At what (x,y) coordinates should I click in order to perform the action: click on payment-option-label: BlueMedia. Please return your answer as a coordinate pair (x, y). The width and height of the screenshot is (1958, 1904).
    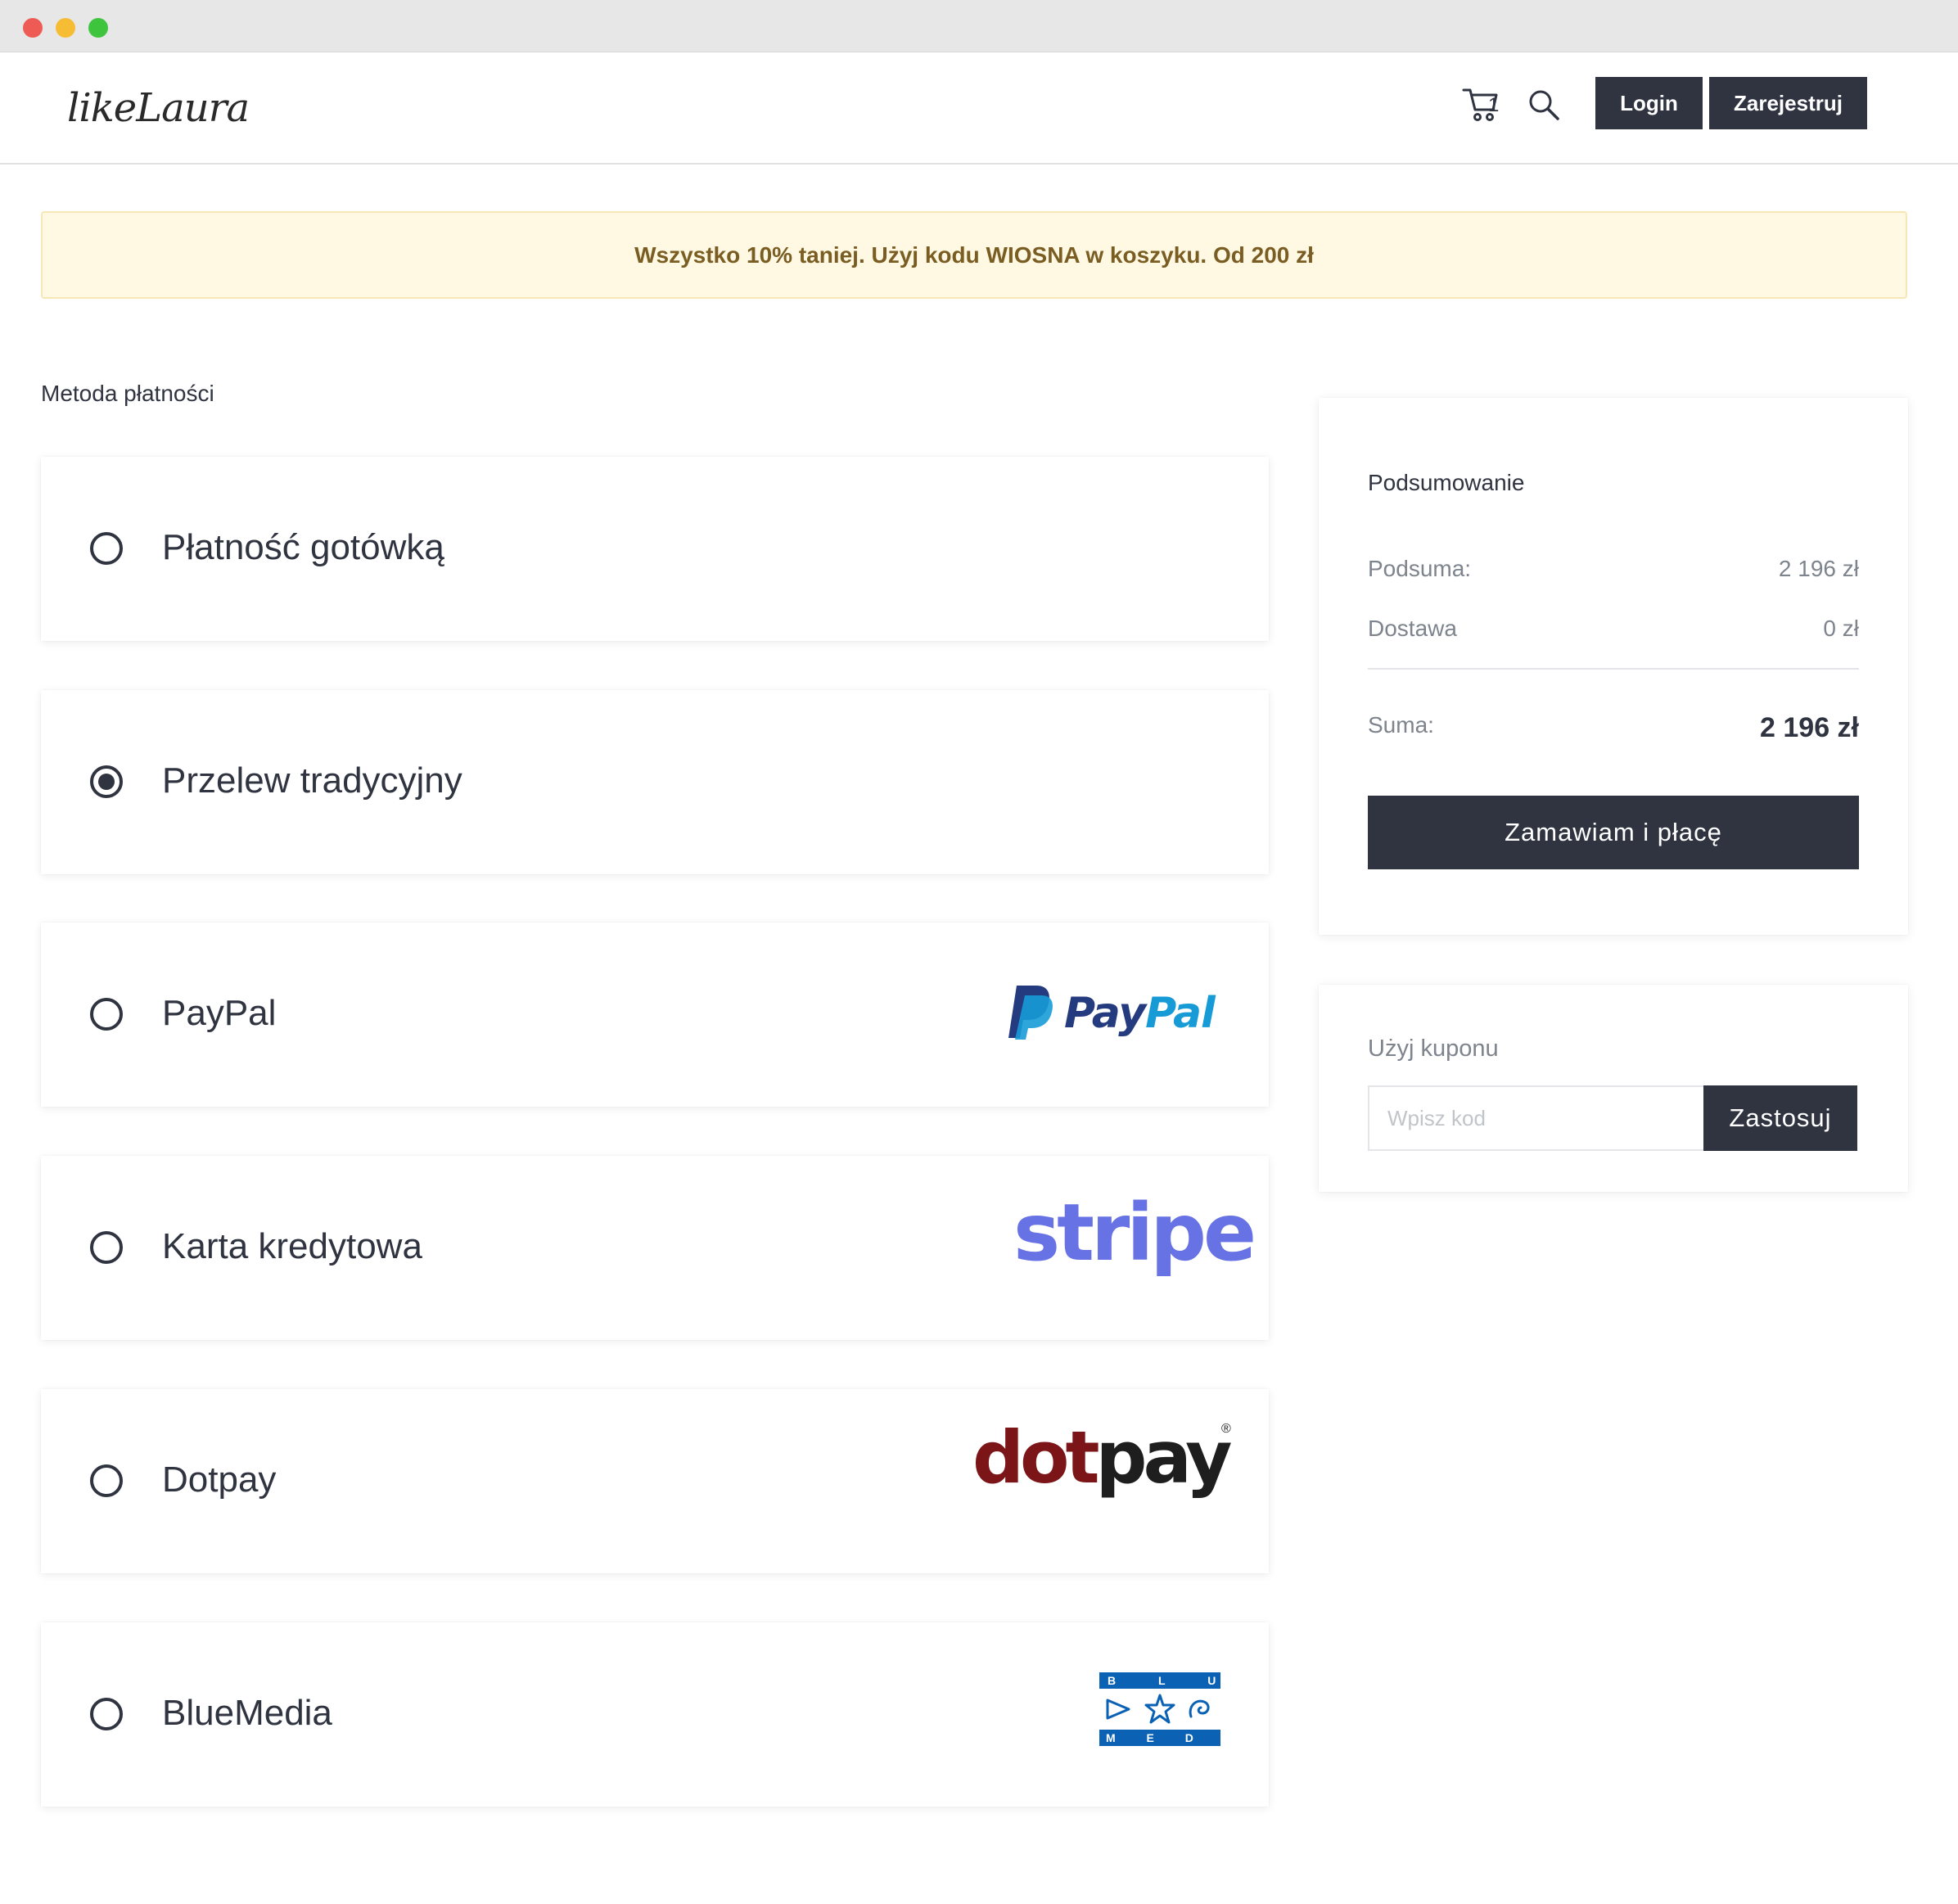
    Looking at the image, I should click on (247, 1713).